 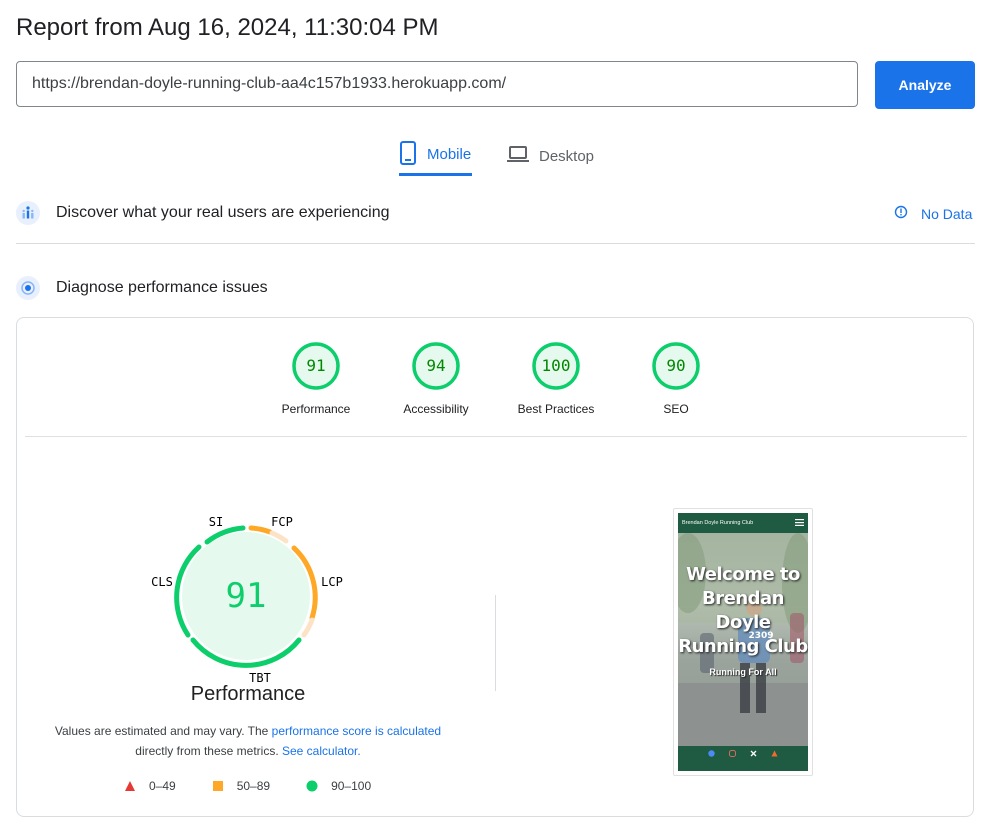 I want to click on score-legend: 0–49 50–89 90–100, so click(x=265, y=786).